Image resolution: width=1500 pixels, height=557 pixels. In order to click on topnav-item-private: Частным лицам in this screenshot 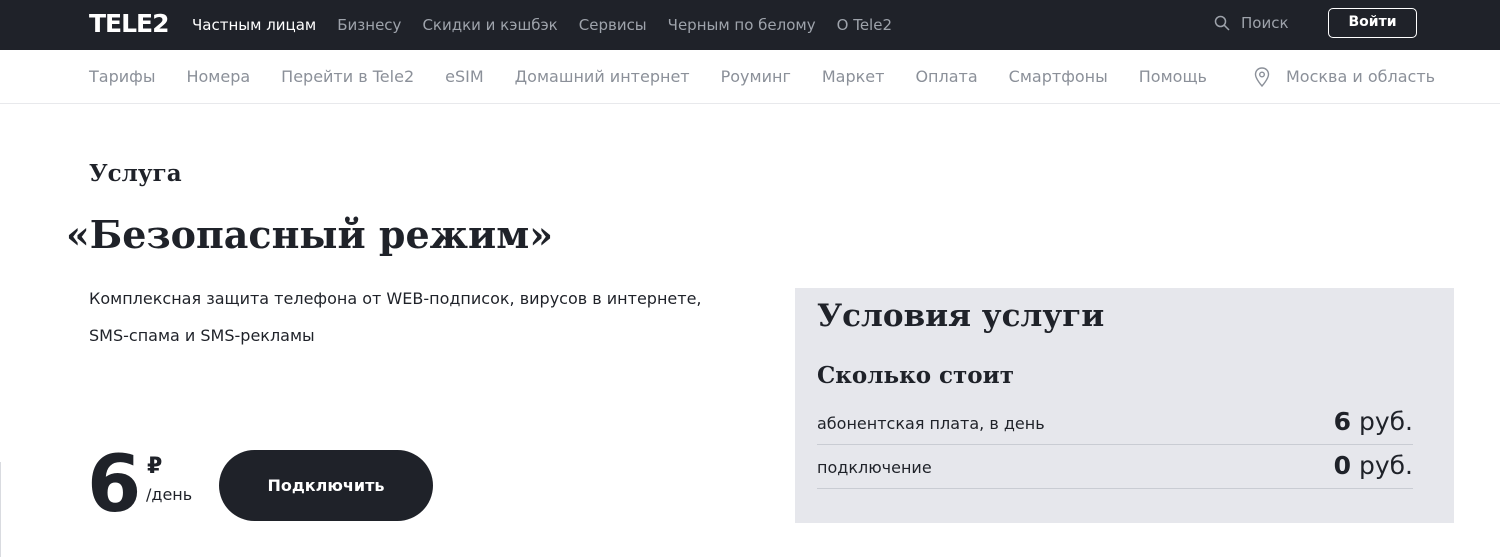, I will do `click(254, 25)`.